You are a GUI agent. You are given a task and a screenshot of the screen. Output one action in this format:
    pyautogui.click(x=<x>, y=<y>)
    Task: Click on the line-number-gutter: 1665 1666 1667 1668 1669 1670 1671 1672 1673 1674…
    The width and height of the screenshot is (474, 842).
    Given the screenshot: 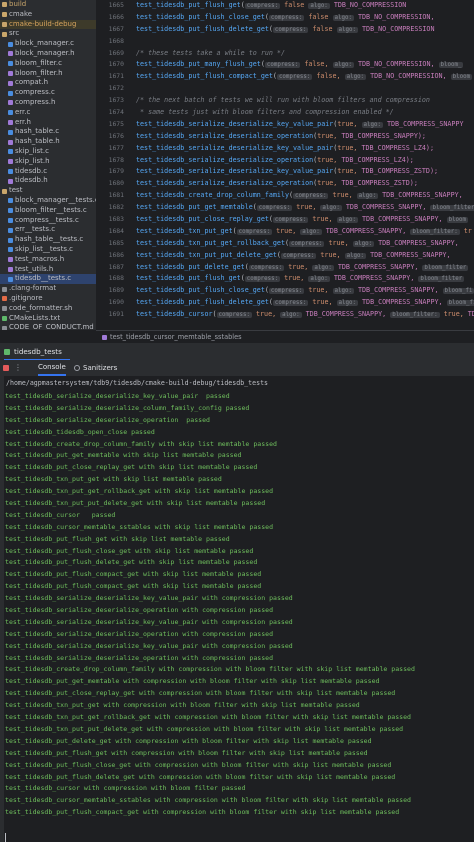 What is the action you would take?
    pyautogui.click(x=113, y=160)
    